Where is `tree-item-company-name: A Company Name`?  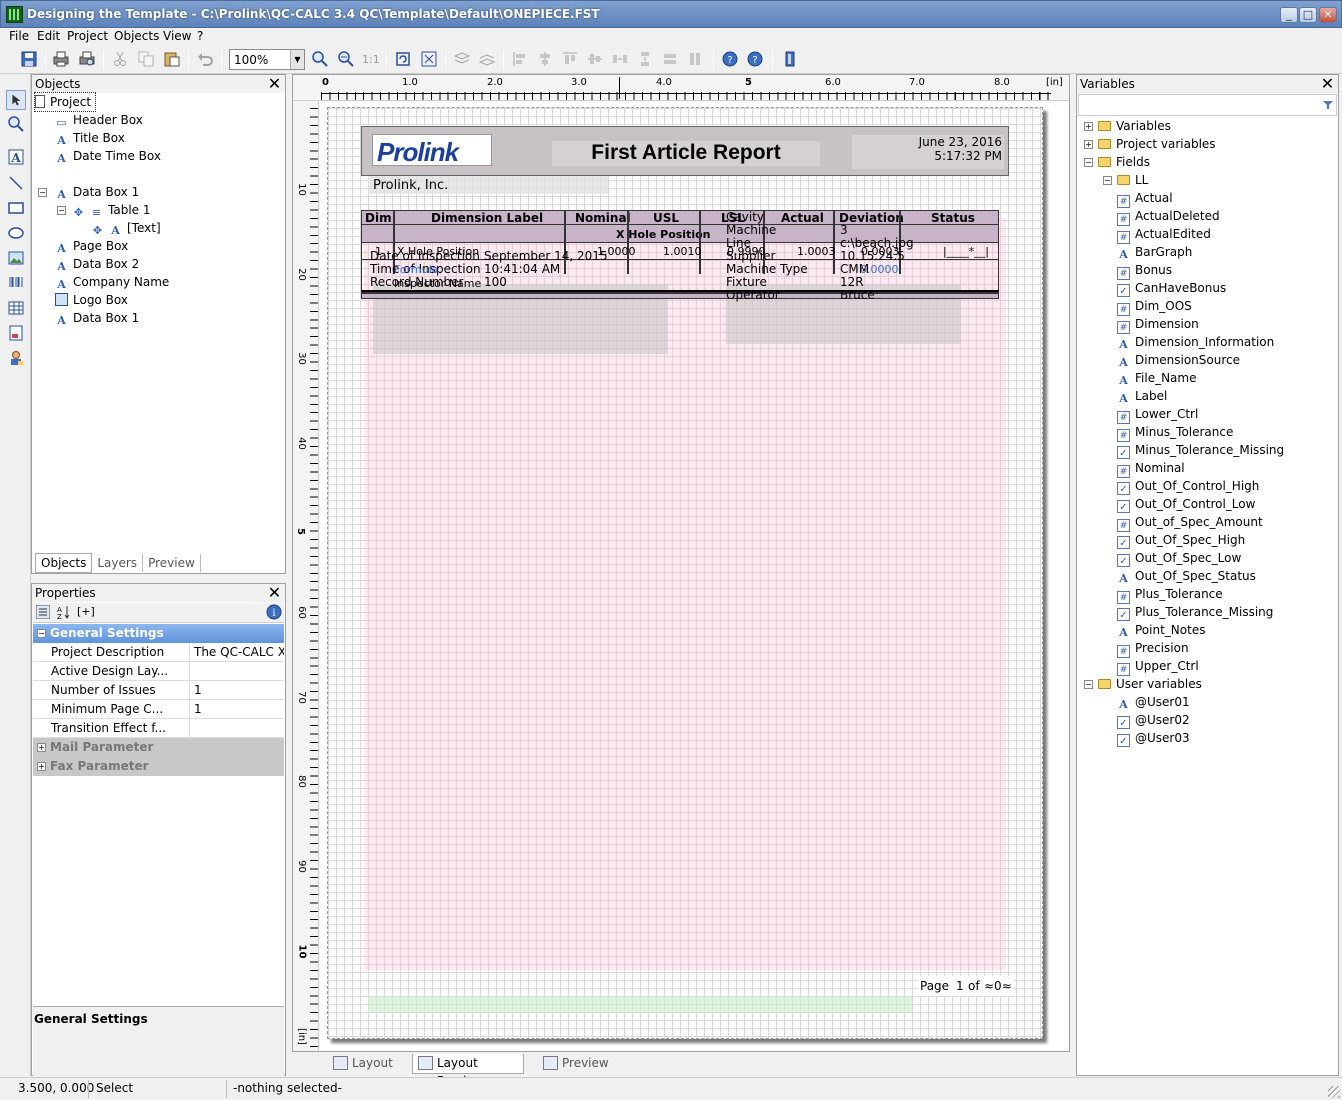
tree-item-company-name: A Company Name is located at coordinates (112, 282).